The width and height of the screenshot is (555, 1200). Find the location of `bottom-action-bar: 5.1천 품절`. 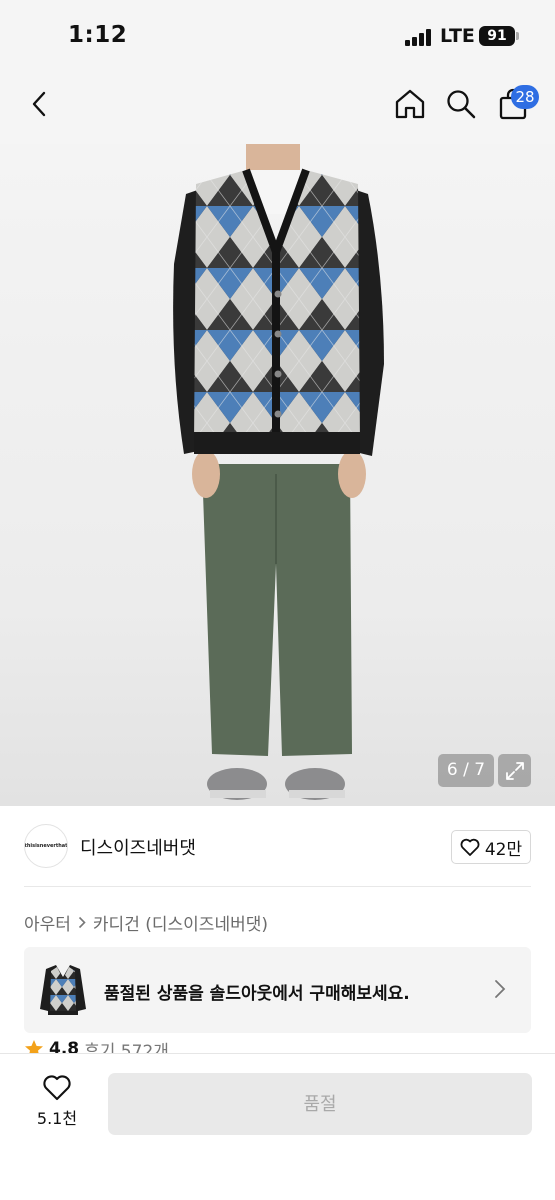

bottom-action-bar: 5.1천 품절 is located at coordinates (277, 1126).